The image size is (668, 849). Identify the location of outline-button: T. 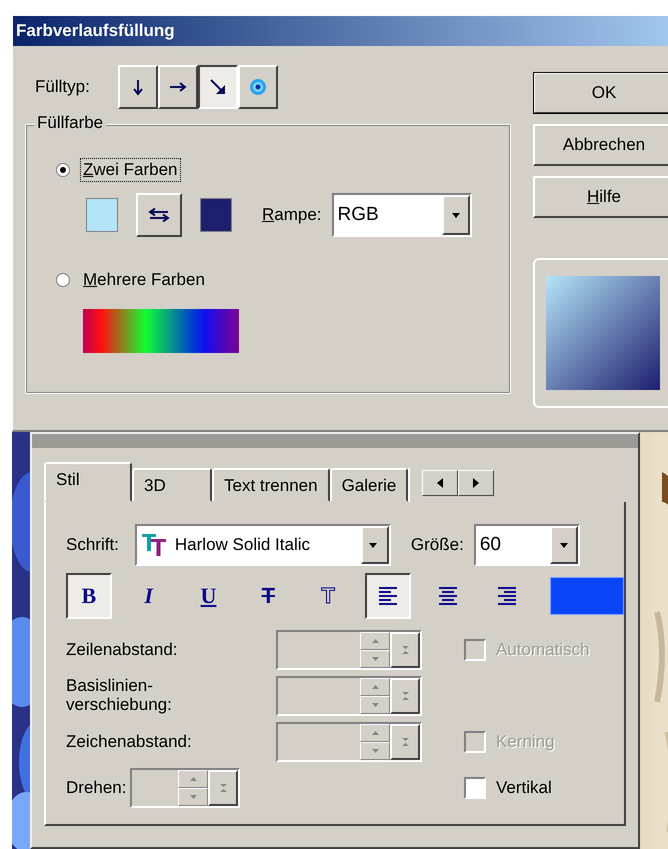
(328, 596).